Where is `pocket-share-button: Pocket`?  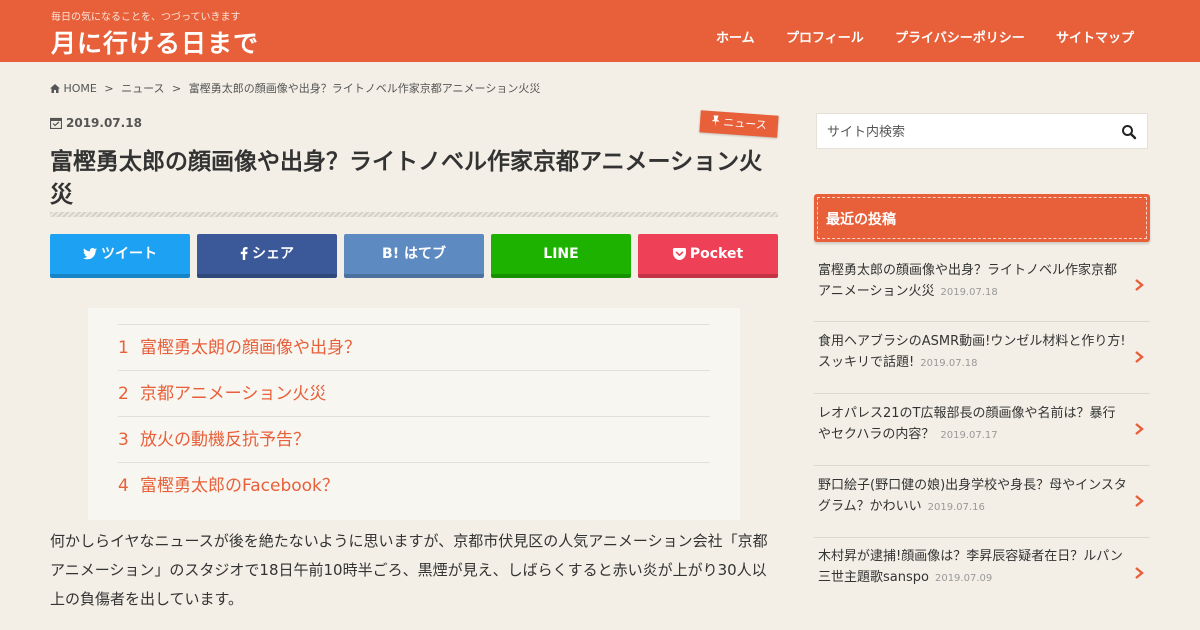
pocket-share-button: Pocket is located at coordinates (708, 256).